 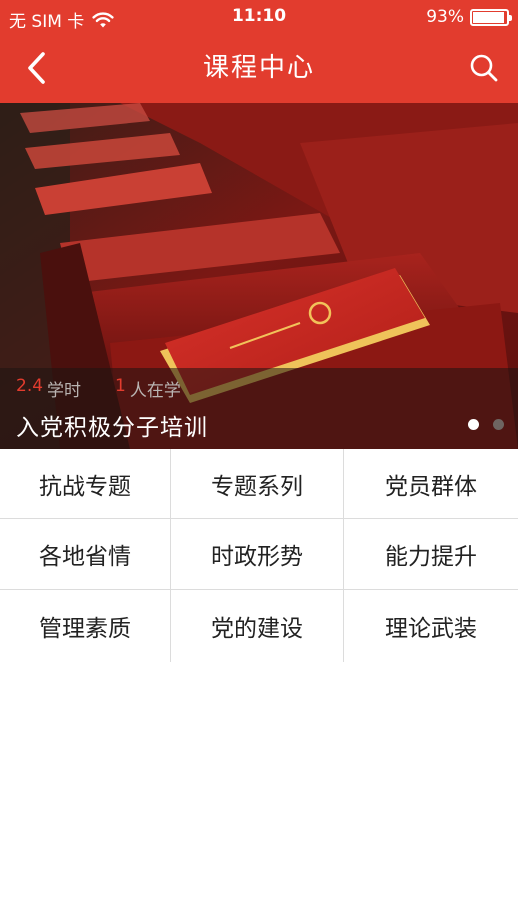 I want to click on course-hours-value: 2.4, so click(x=30, y=386).